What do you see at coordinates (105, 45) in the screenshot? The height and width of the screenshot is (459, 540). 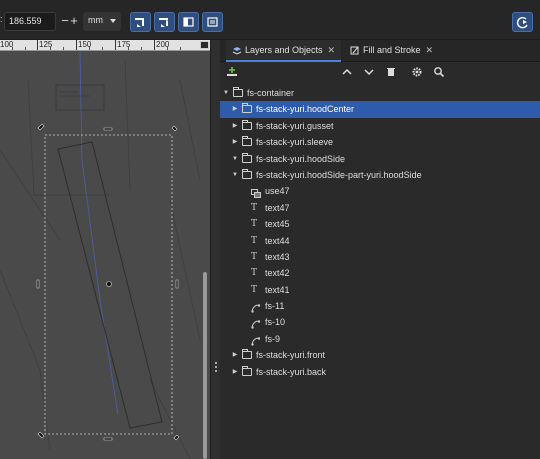 I see `horizontal-ruler: 100 125 150 175 200` at bounding box center [105, 45].